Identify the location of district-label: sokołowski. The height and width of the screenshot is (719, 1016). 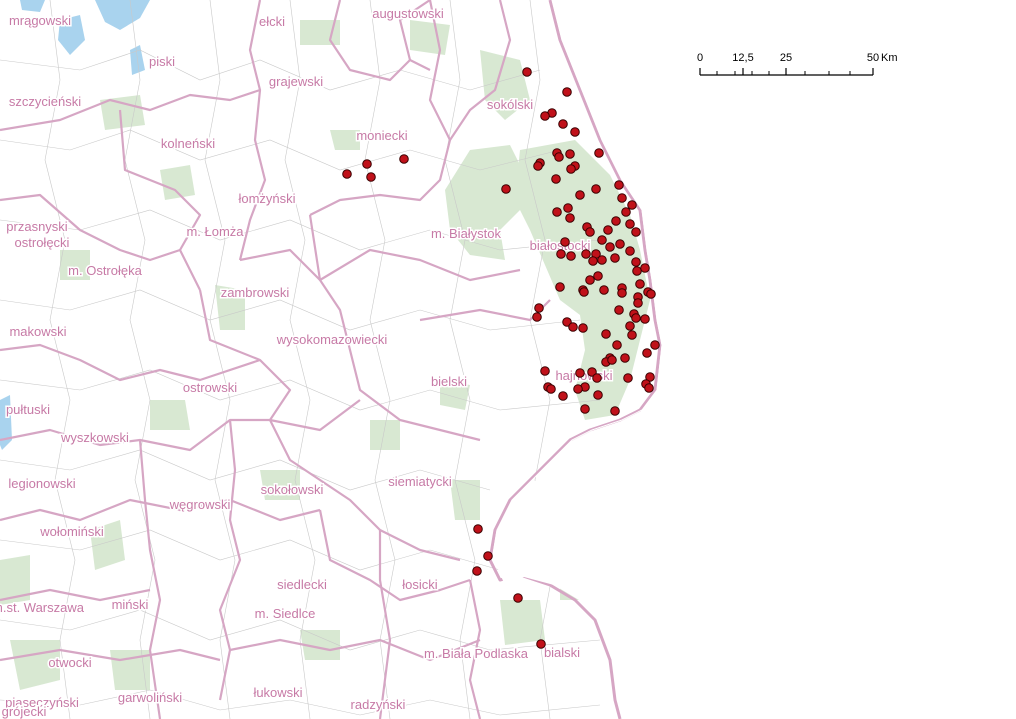
(292, 489).